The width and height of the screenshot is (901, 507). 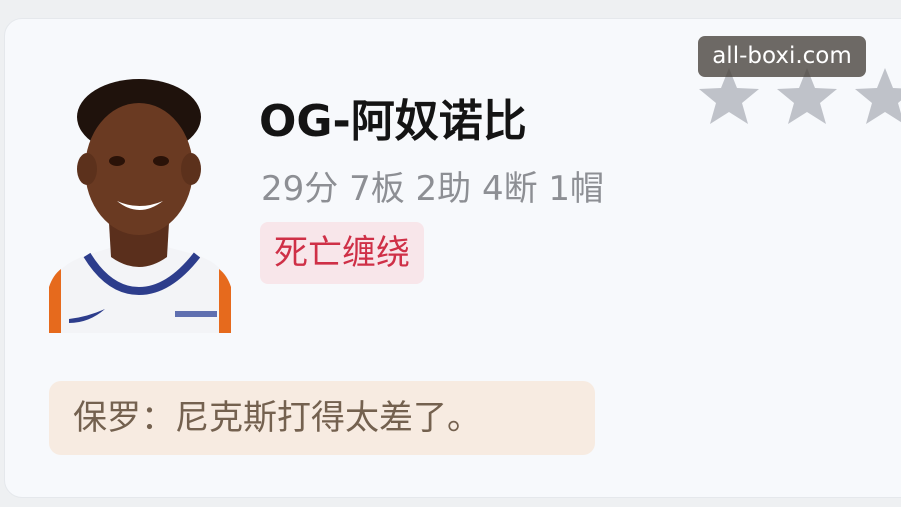 I want to click on player-photo, so click(x=140, y=206).